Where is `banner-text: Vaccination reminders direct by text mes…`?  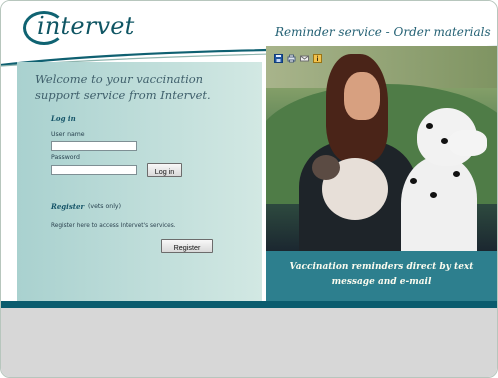 banner-text: Vaccination reminders direct by text mes… is located at coordinates (381, 275).